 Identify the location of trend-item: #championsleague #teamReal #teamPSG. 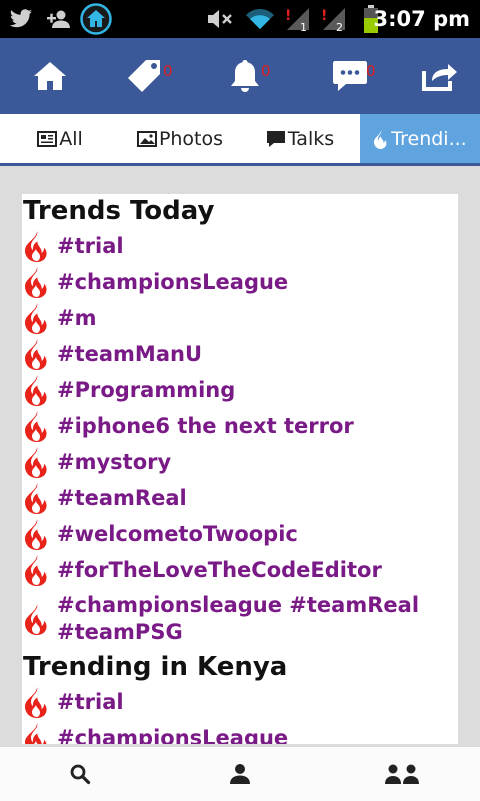
(240, 619).